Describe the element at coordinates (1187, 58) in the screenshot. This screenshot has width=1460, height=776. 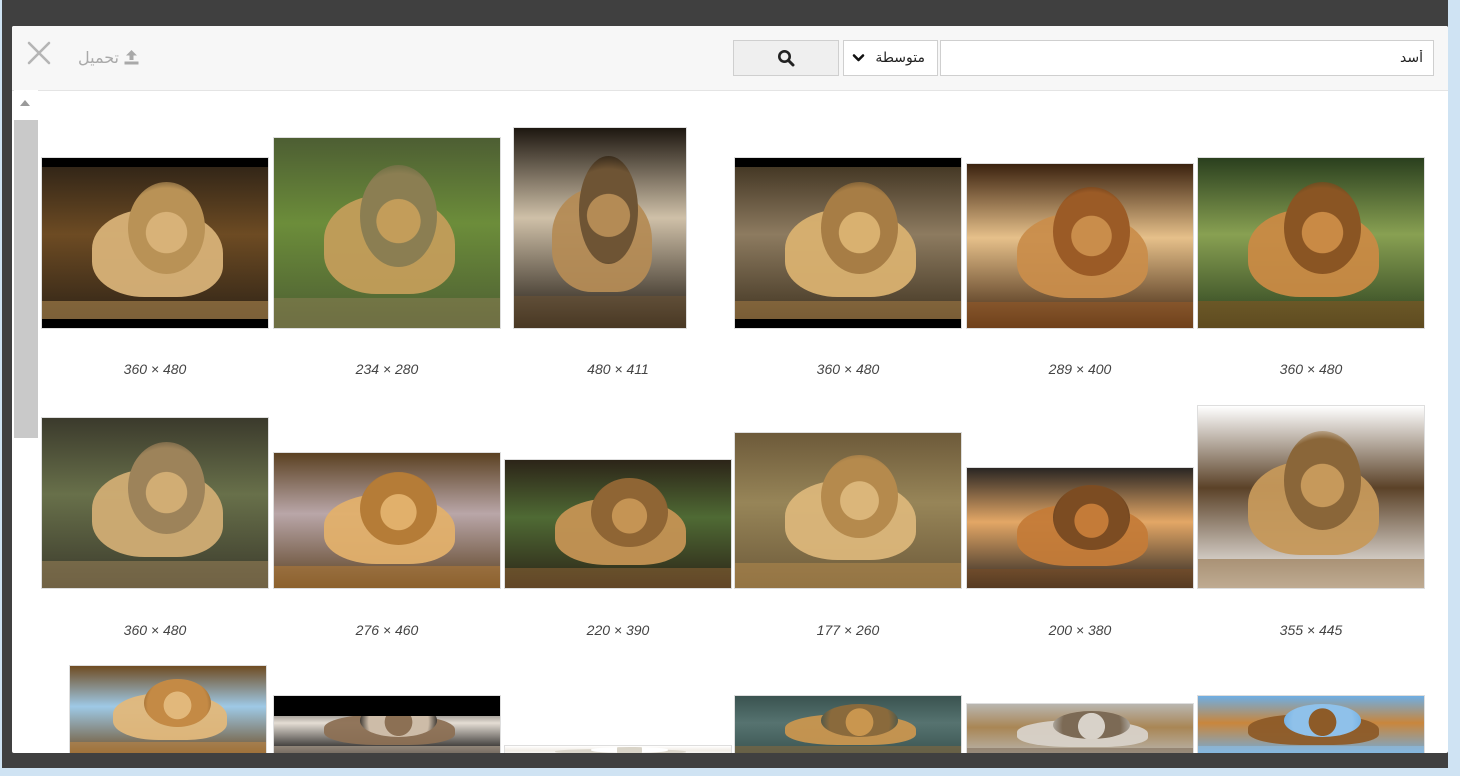
I see `search-input` at that location.